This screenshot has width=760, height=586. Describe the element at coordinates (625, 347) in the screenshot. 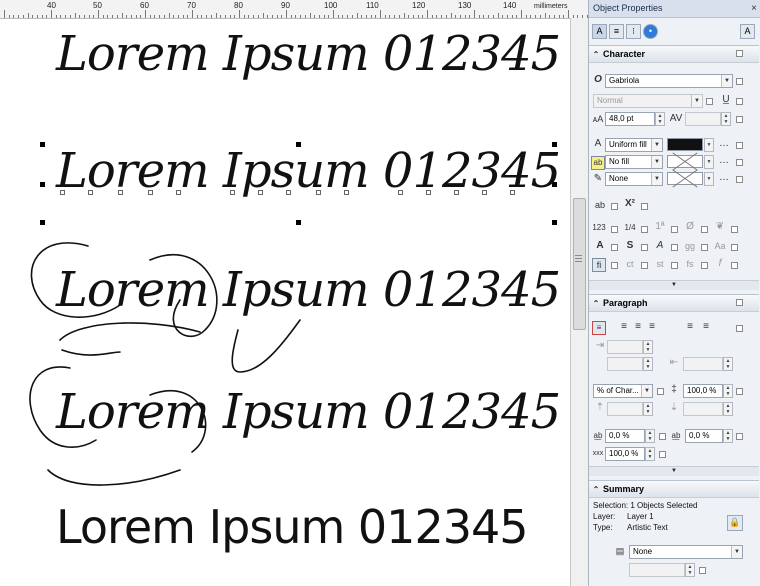

I see `first-indent-field` at that location.